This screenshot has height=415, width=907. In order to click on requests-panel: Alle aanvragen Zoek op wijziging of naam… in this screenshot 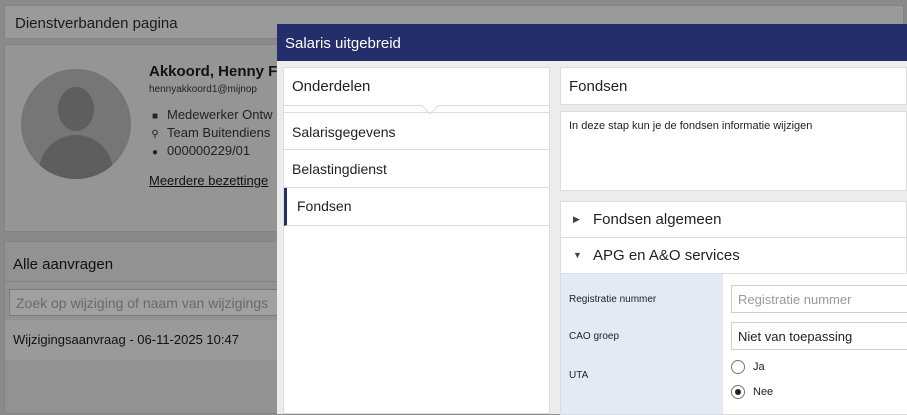, I will do `click(154, 327)`.